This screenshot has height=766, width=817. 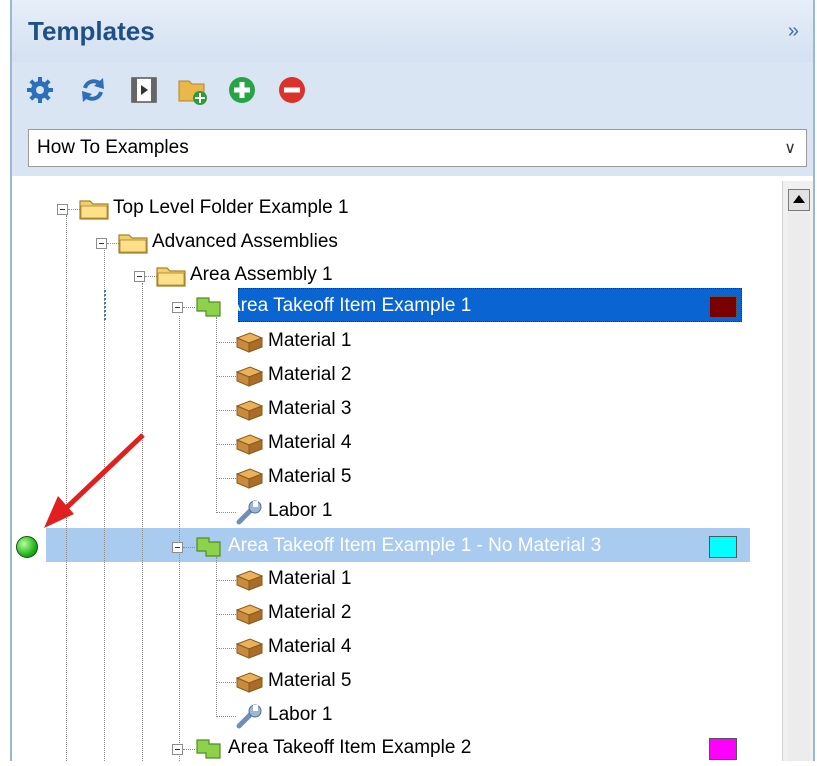 What do you see at coordinates (94, 480) in the screenshot?
I see `annotation-arrow` at bounding box center [94, 480].